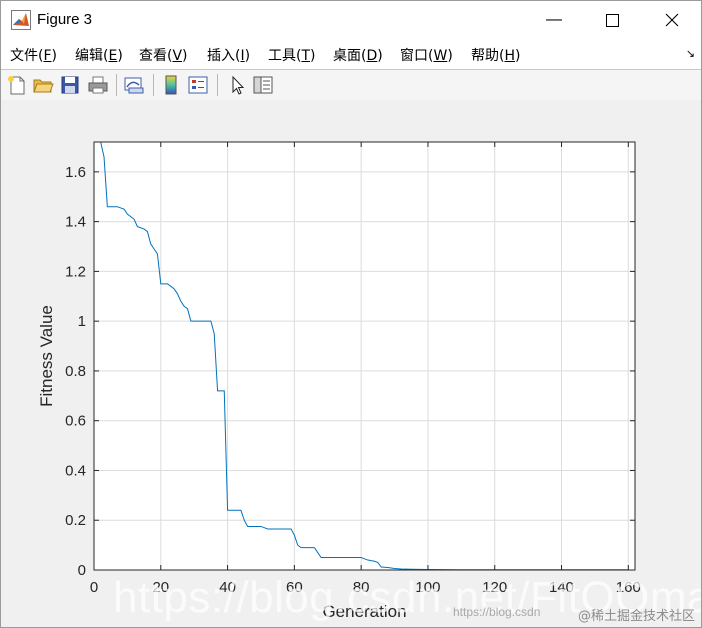 The height and width of the screenshot is (628, 702). What do you see at coordinates (75, 222) in the screenshot?
I see `y-tick-label: 1.4` at bounding box center [75, 222].